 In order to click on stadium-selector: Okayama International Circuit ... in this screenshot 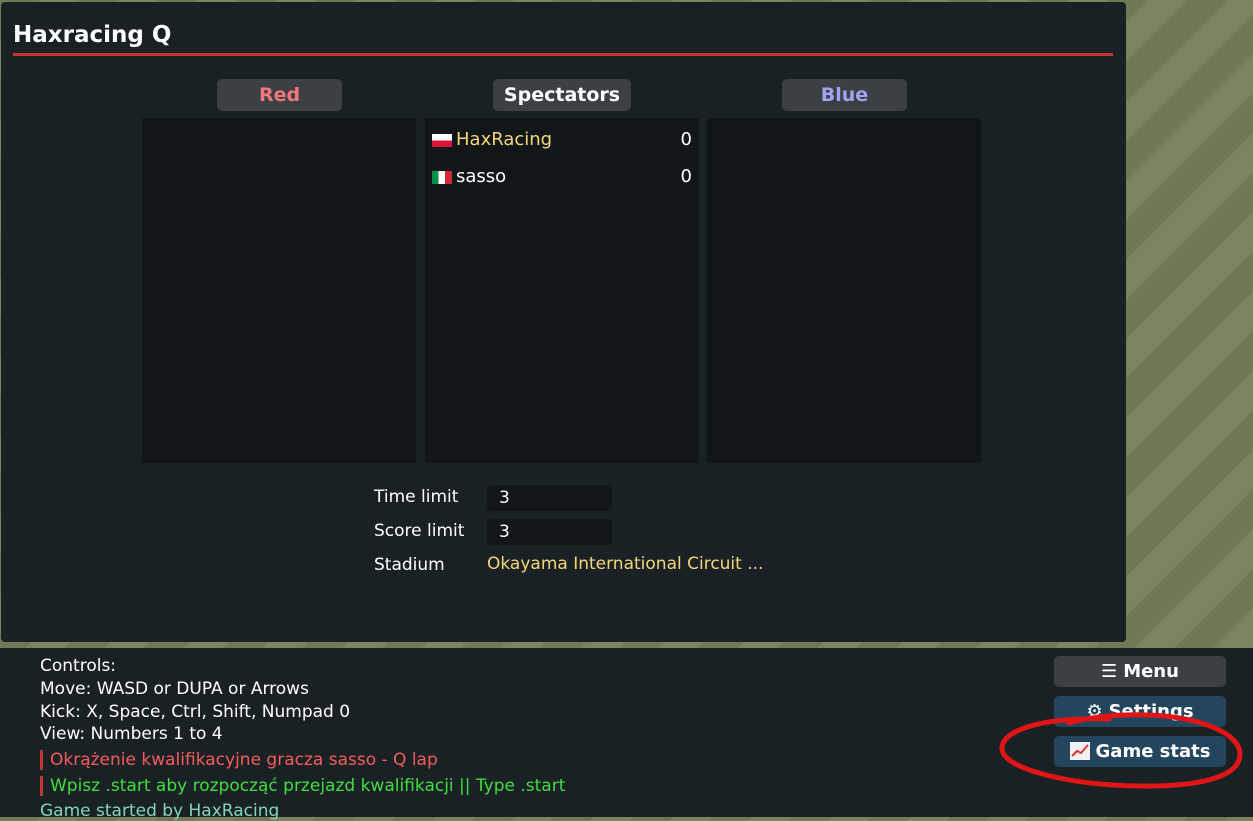, I will do `click(625, 564)`.